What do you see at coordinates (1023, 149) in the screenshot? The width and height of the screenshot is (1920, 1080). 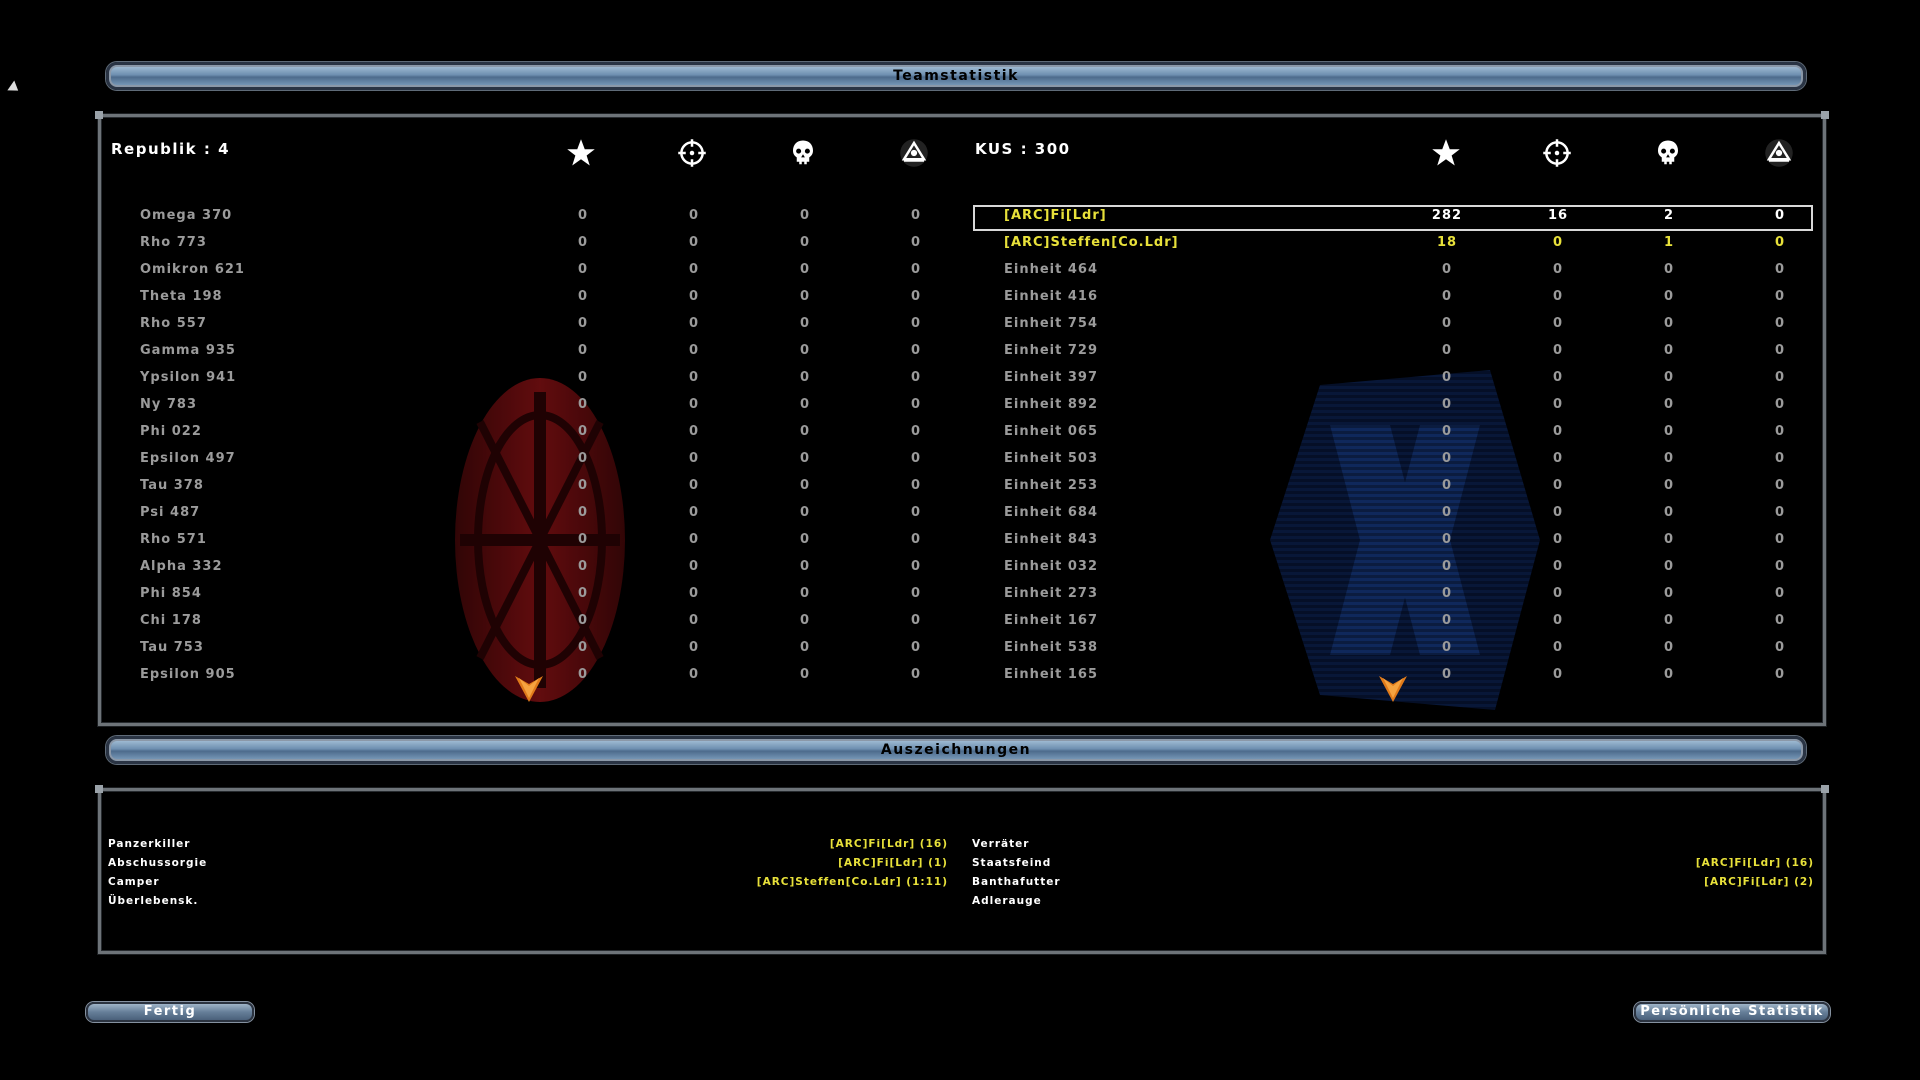 I see `kus-team-header: KUS : 300` at bounding box center [1023, 149].